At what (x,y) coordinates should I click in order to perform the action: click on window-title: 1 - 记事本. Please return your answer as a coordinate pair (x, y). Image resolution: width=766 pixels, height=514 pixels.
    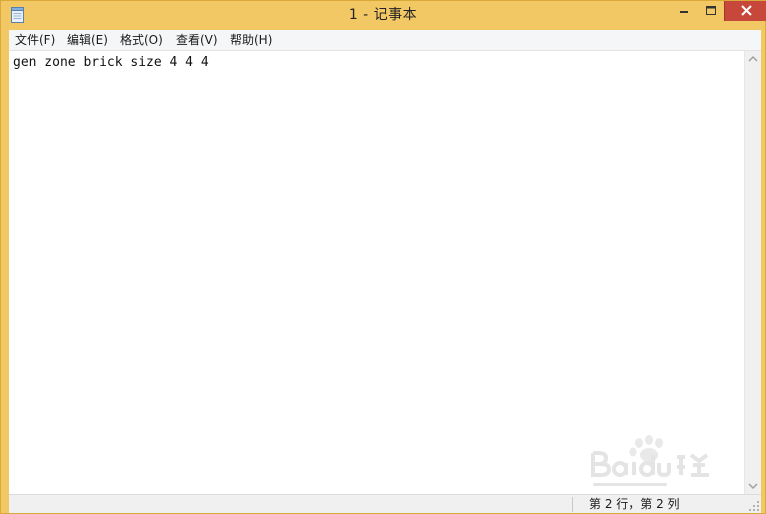
    Looking at the image, I should click on (383, 15).